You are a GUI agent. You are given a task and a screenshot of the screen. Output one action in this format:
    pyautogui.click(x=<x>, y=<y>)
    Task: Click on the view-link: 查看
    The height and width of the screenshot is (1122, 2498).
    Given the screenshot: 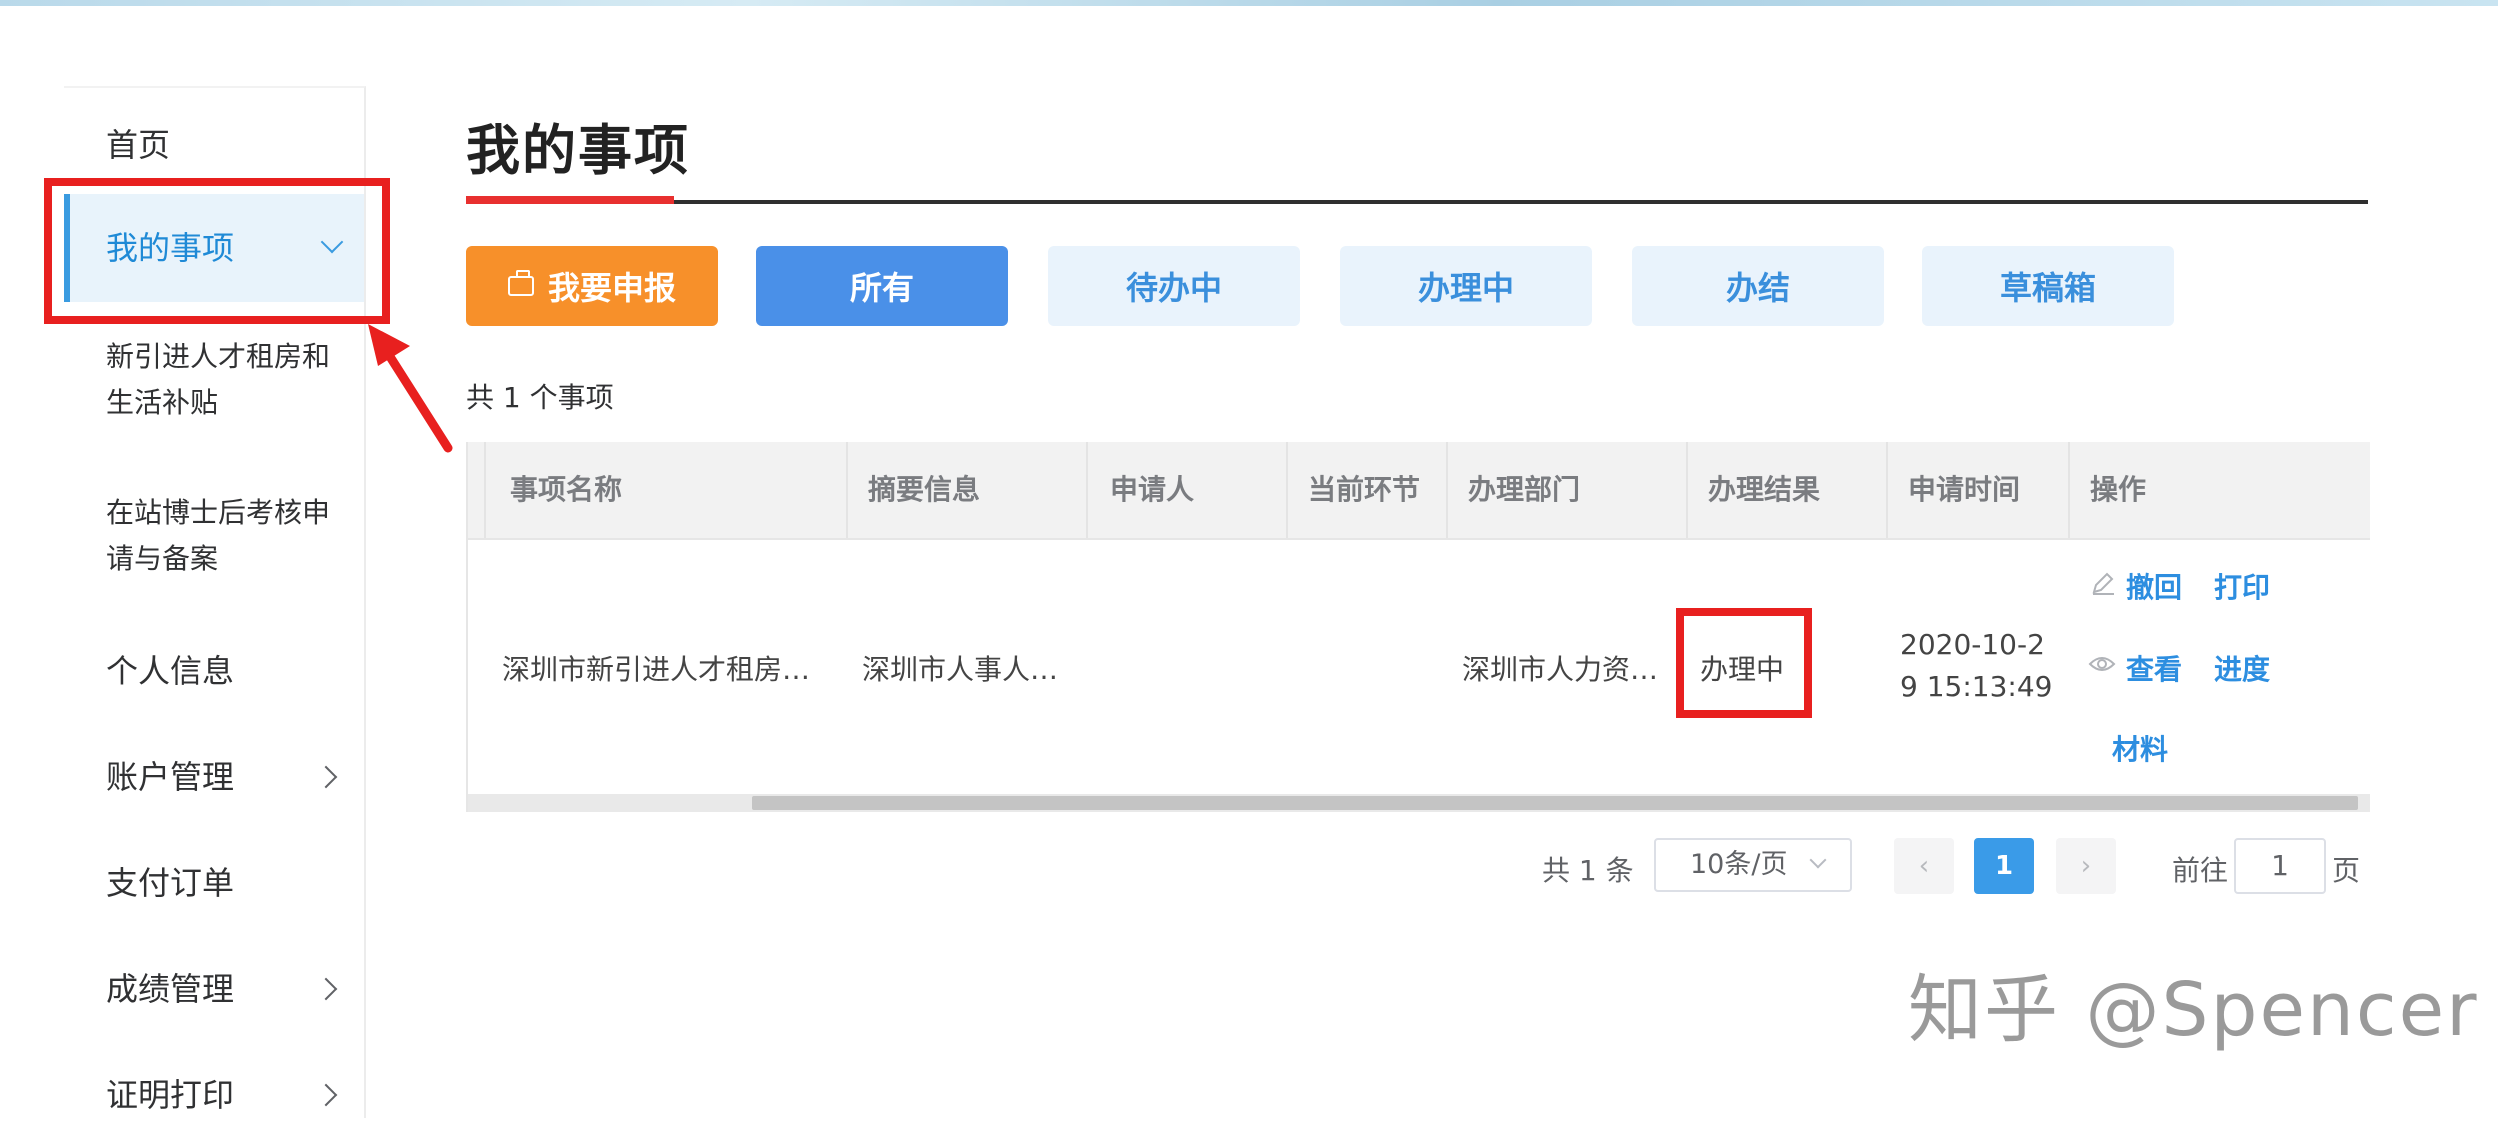 What is the action you would take?
    pyautogui.click(x=2154, y=668)
    